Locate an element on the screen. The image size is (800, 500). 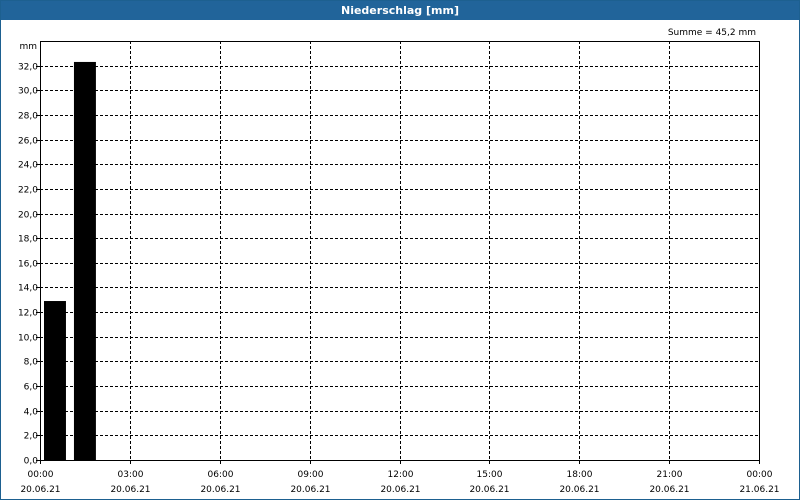
x-tick-time-label: 09:00 is located at coordinates (311, 475).